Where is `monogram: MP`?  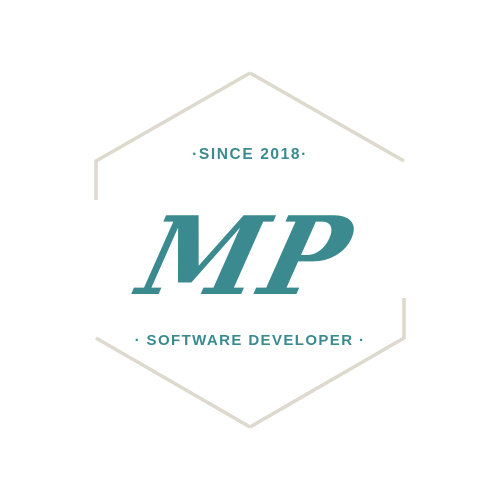 monogram: MP is located at coordinates (245, 256).